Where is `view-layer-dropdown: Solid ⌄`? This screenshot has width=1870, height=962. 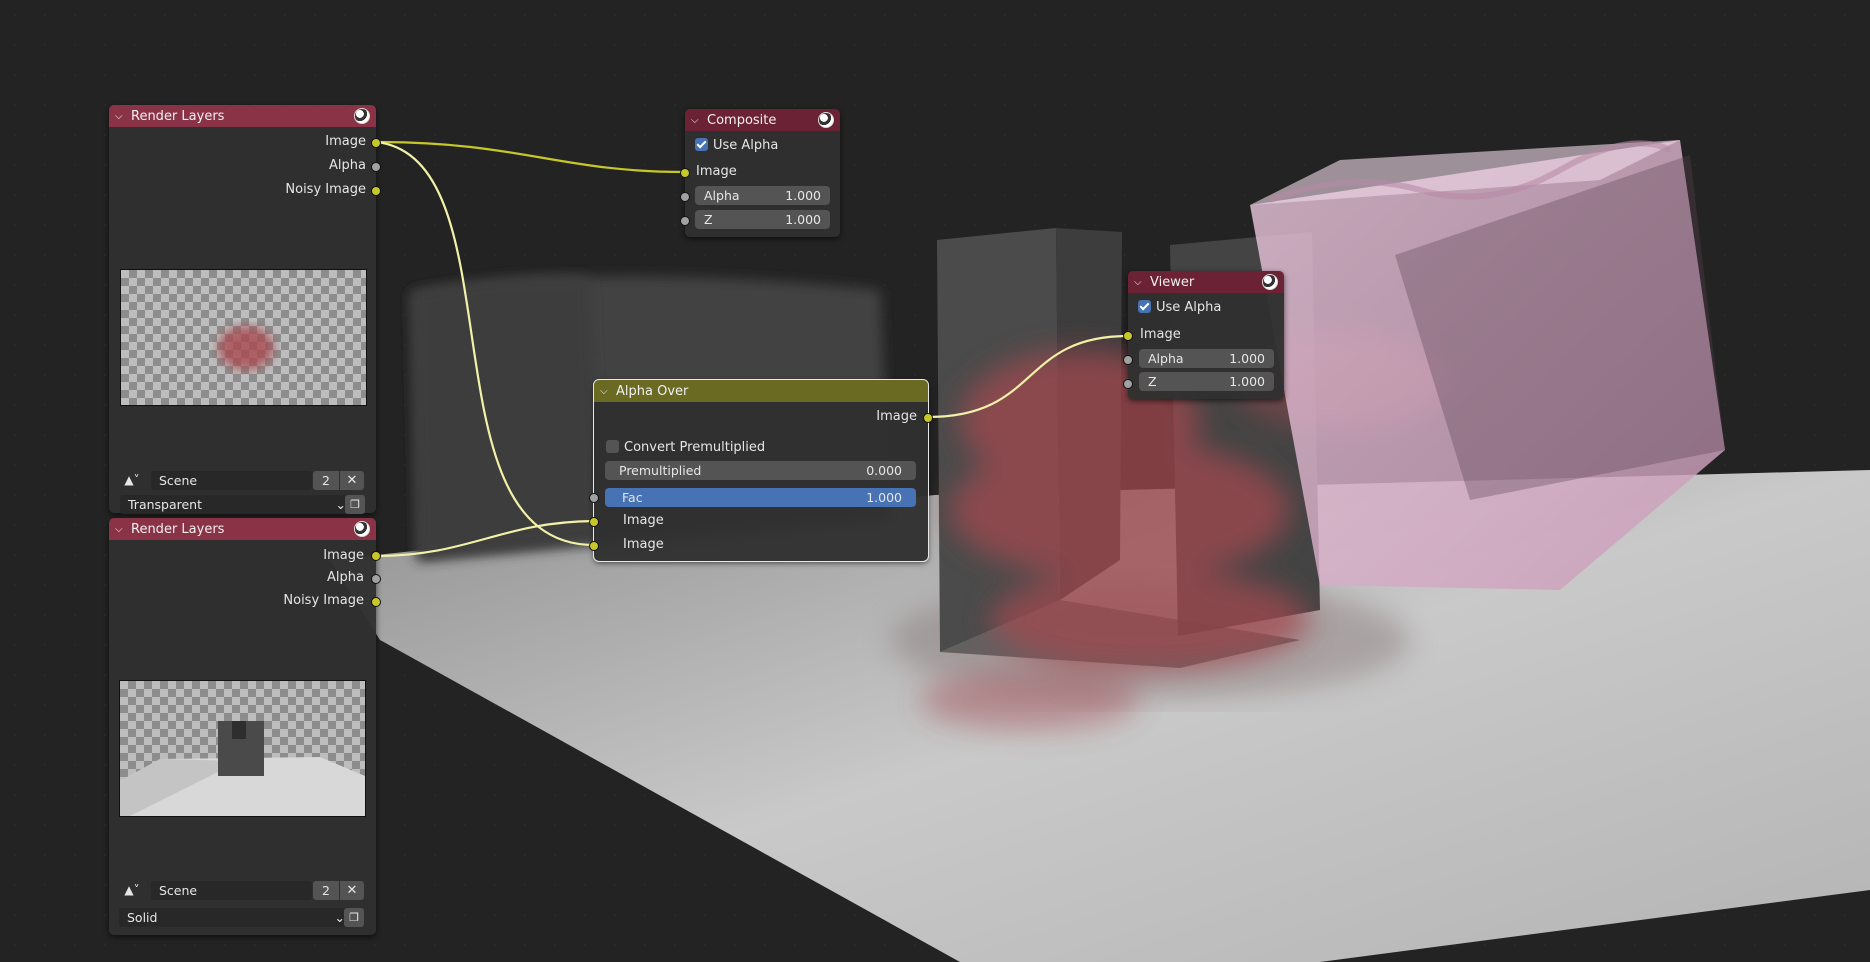 view-layer-dropdown: Solid ⌄ is located at coordinates (236, 917).